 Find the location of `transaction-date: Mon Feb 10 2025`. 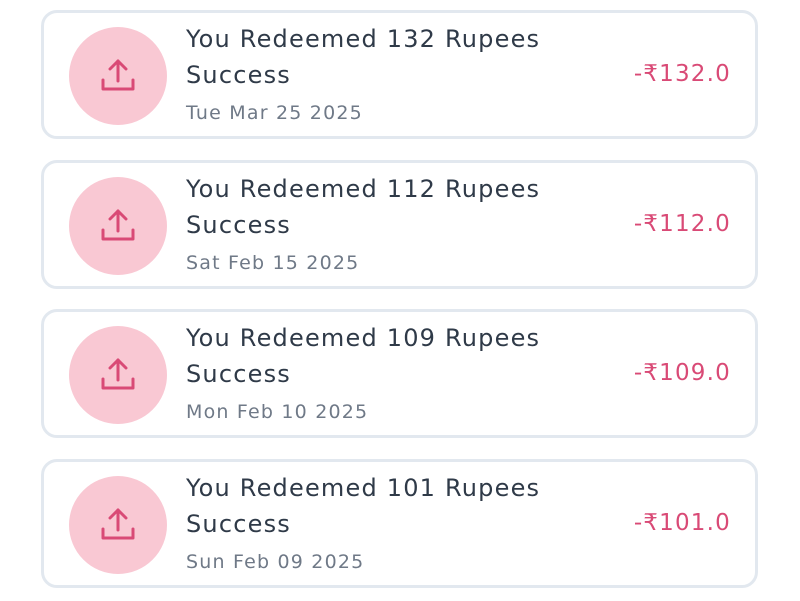

transaction-date: Mon Feb 10 2025 is located at coordinates (277, 412).